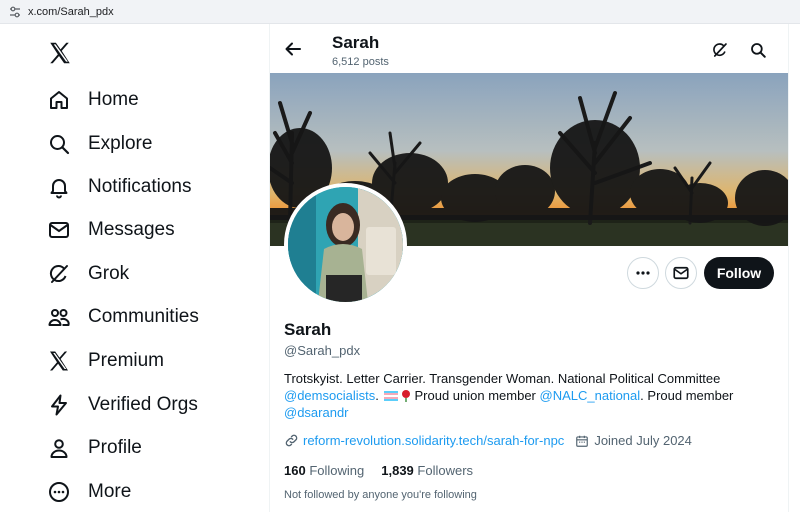 This screenshot has height=512, width=800. What do you see at coordinates (115, 447) in the screenshot?
I see `sidebar-item-label: Profile` at bounding box center [115, 447].